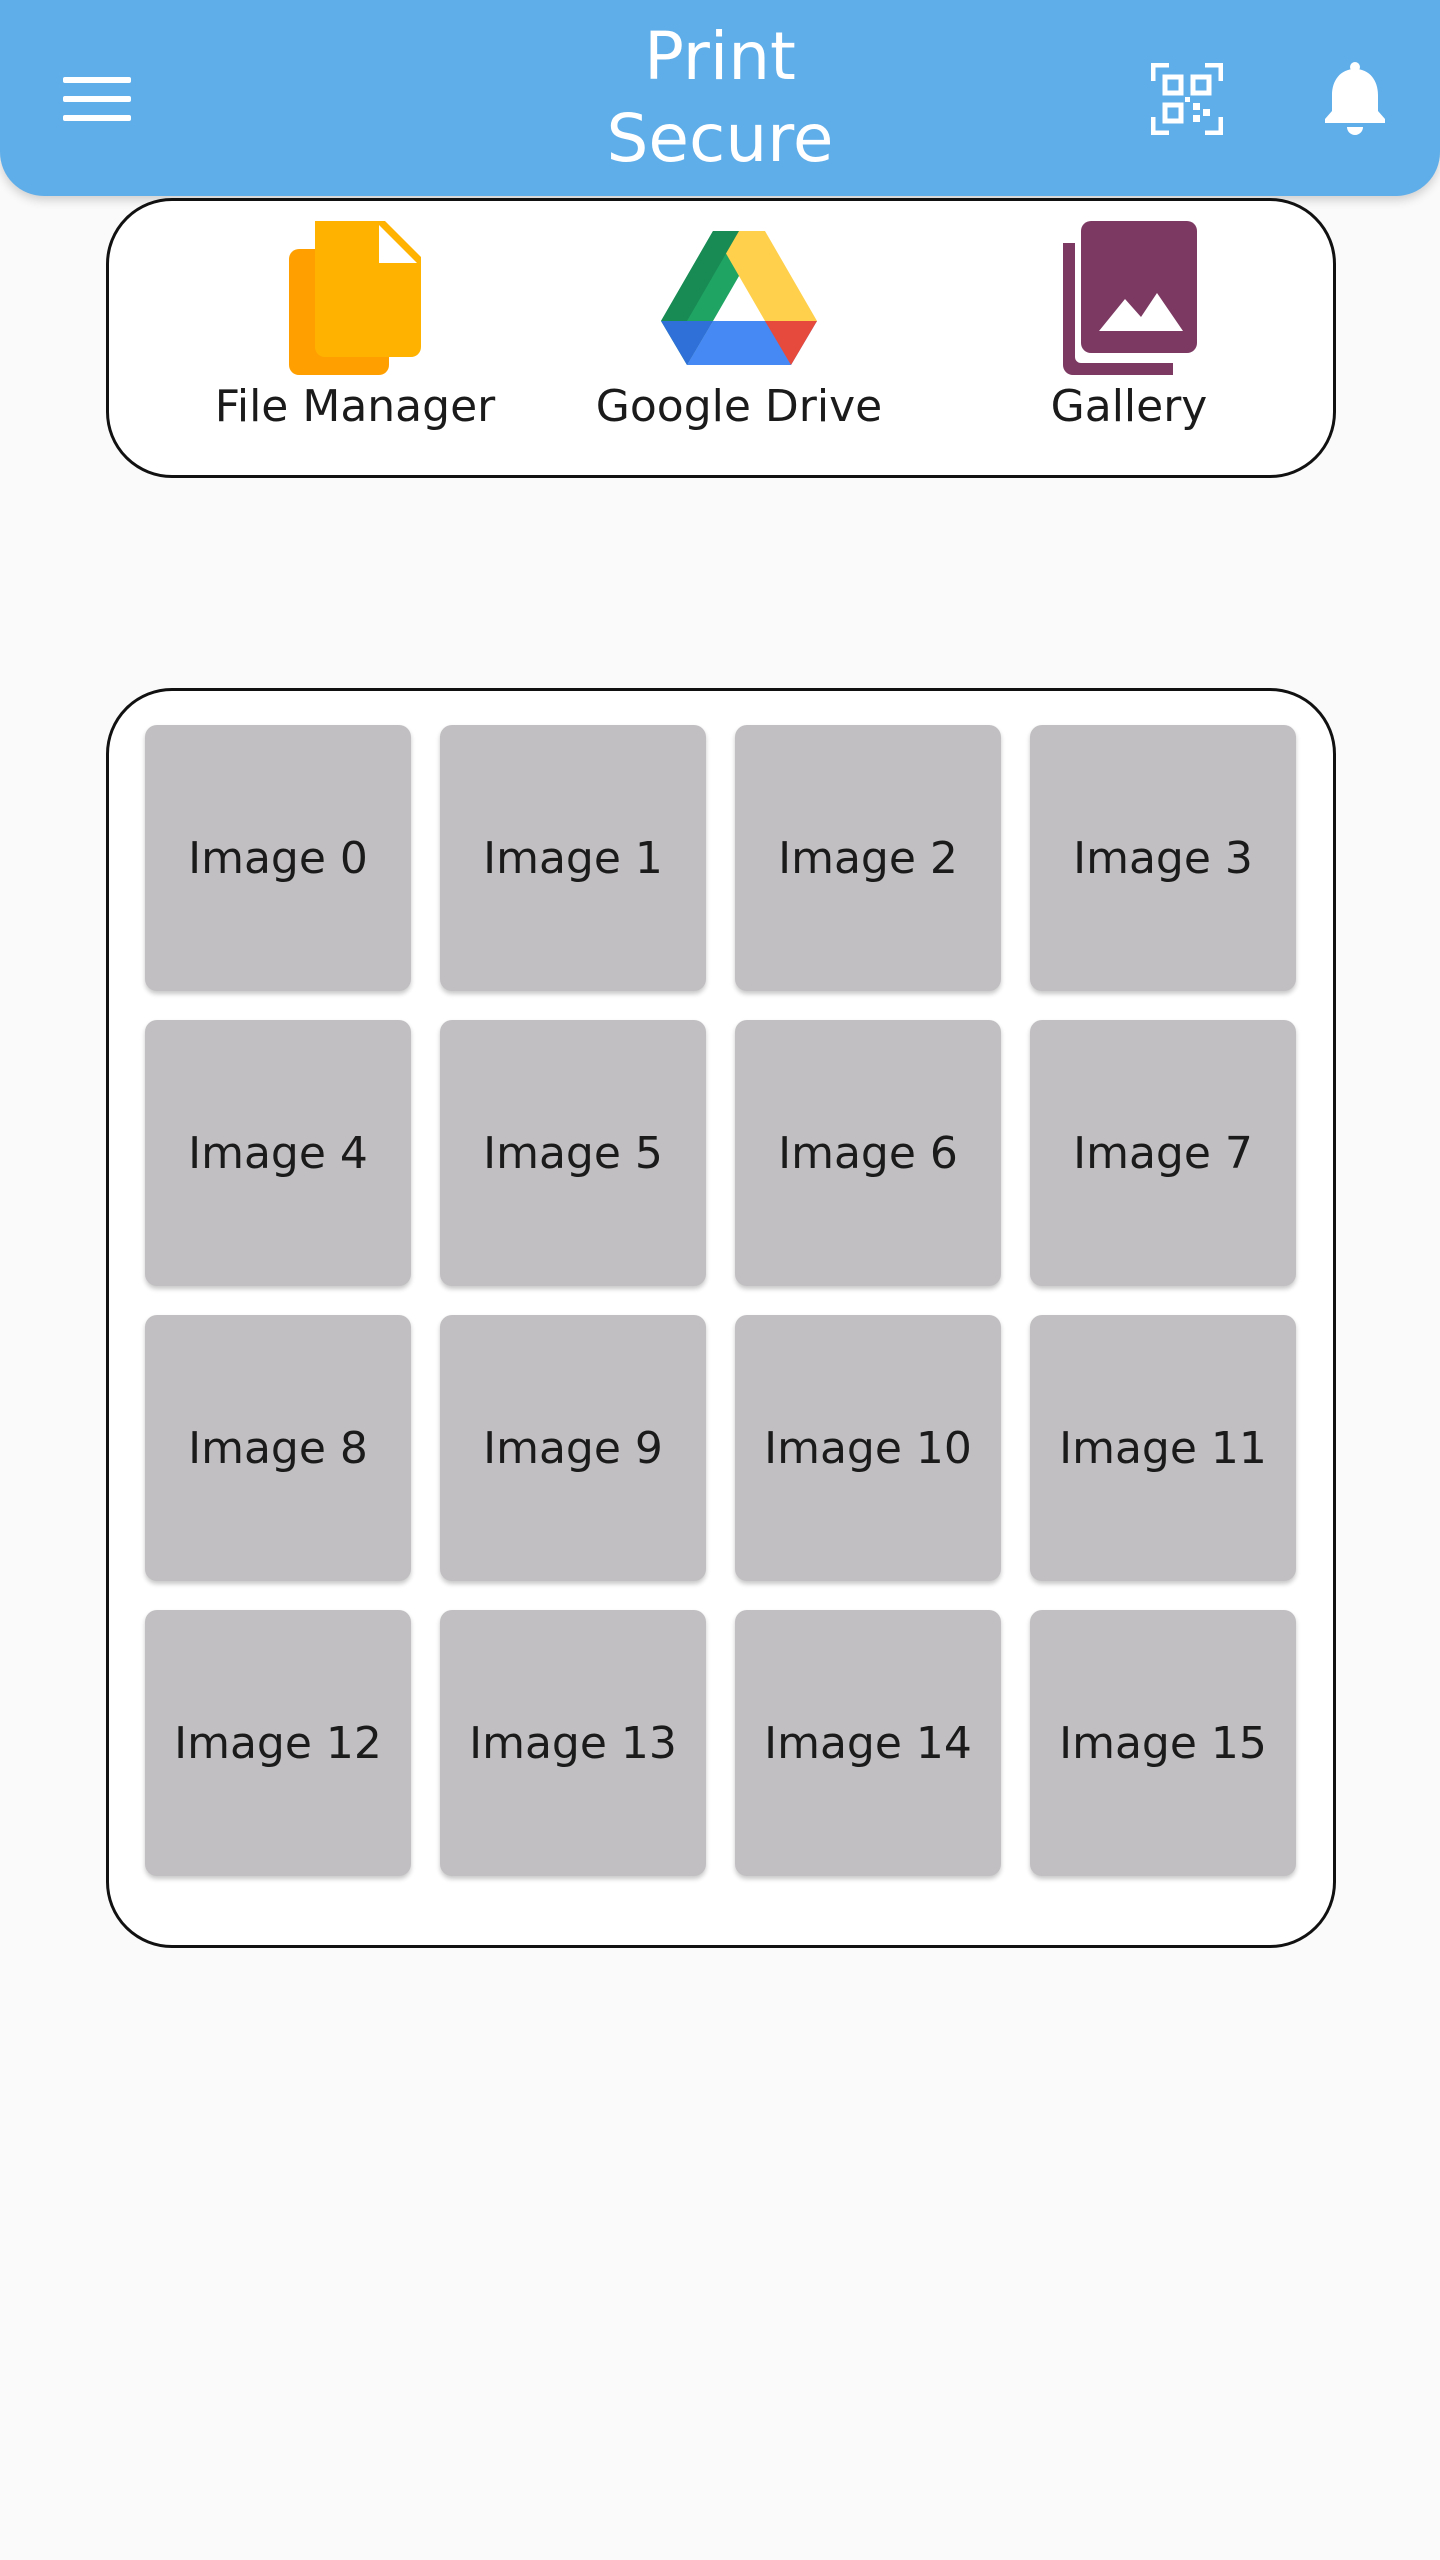 The width and height of the screenshot is (1440, 2560). I want to click on notifications-button, so click(1355, 99).